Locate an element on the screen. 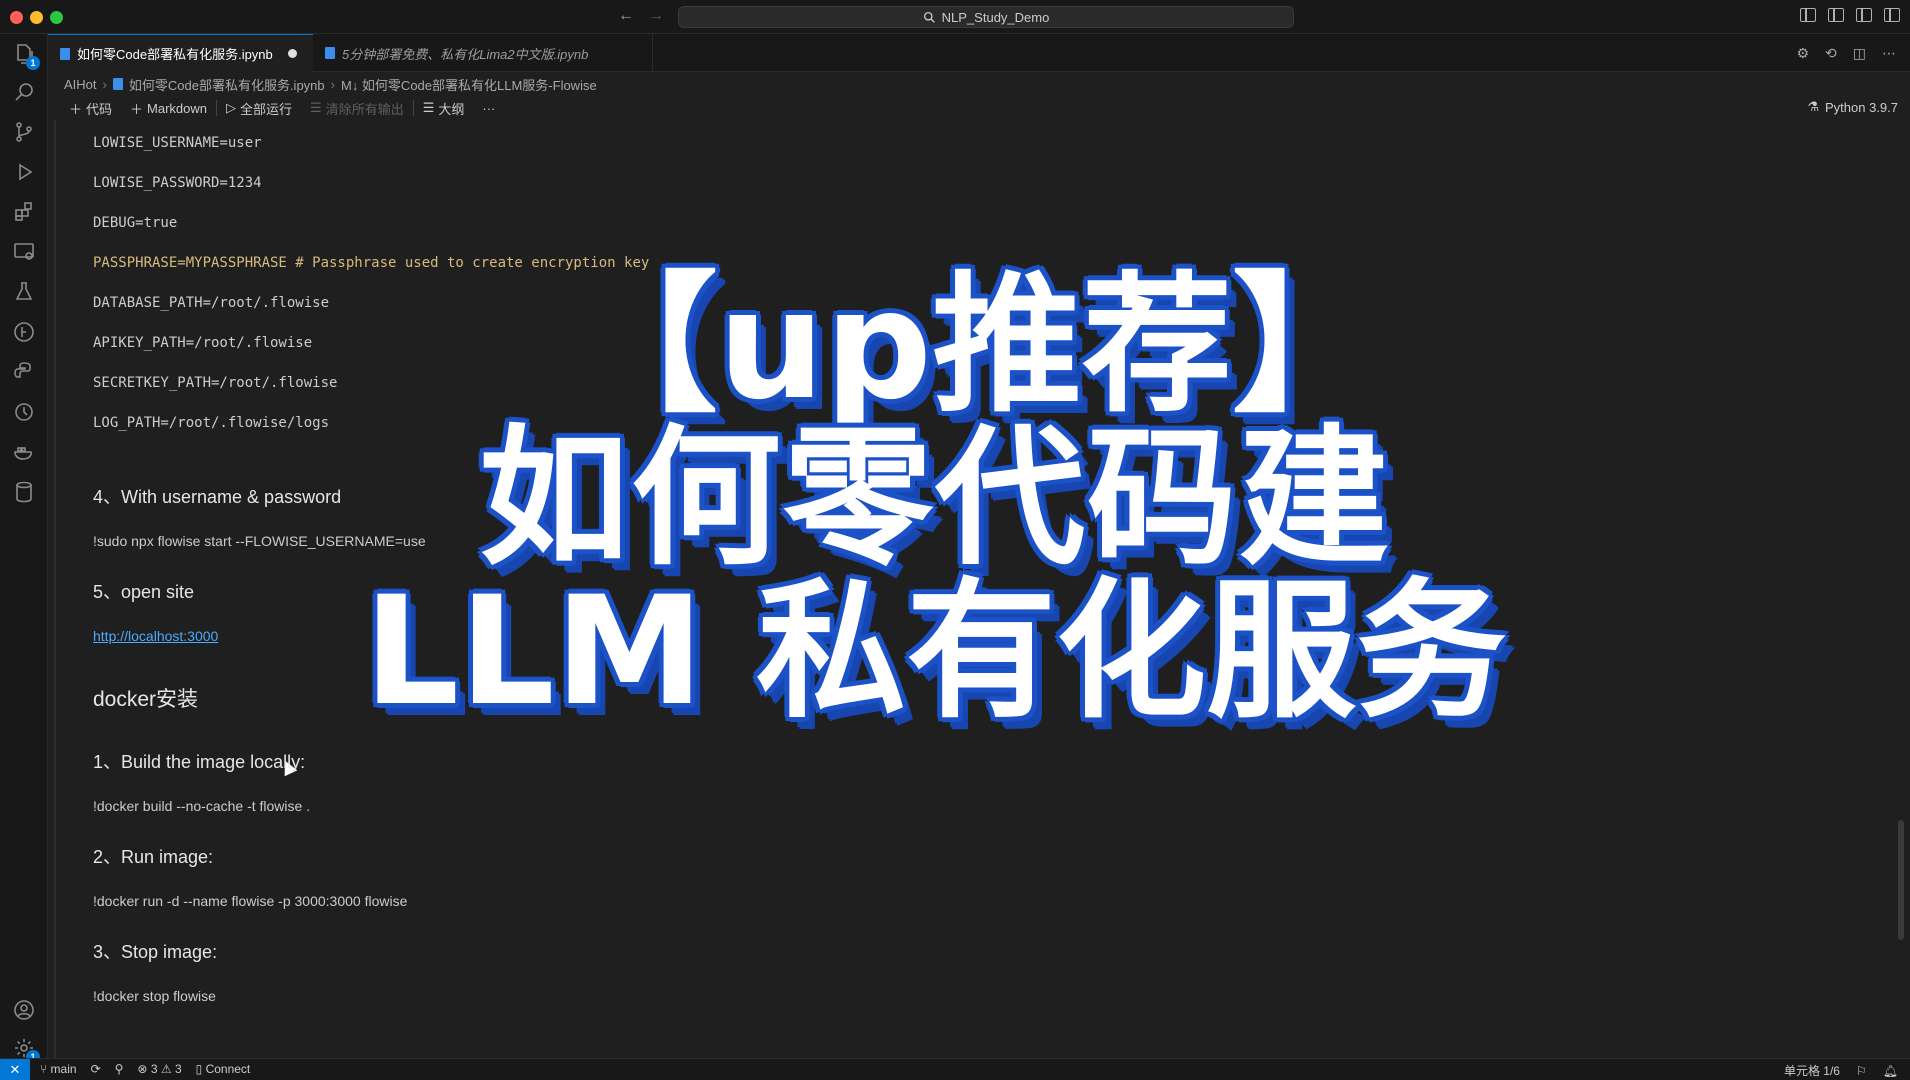 The image size is (1910, 1080). env-line: DEBUG=true is located at coordinates (135, 223).